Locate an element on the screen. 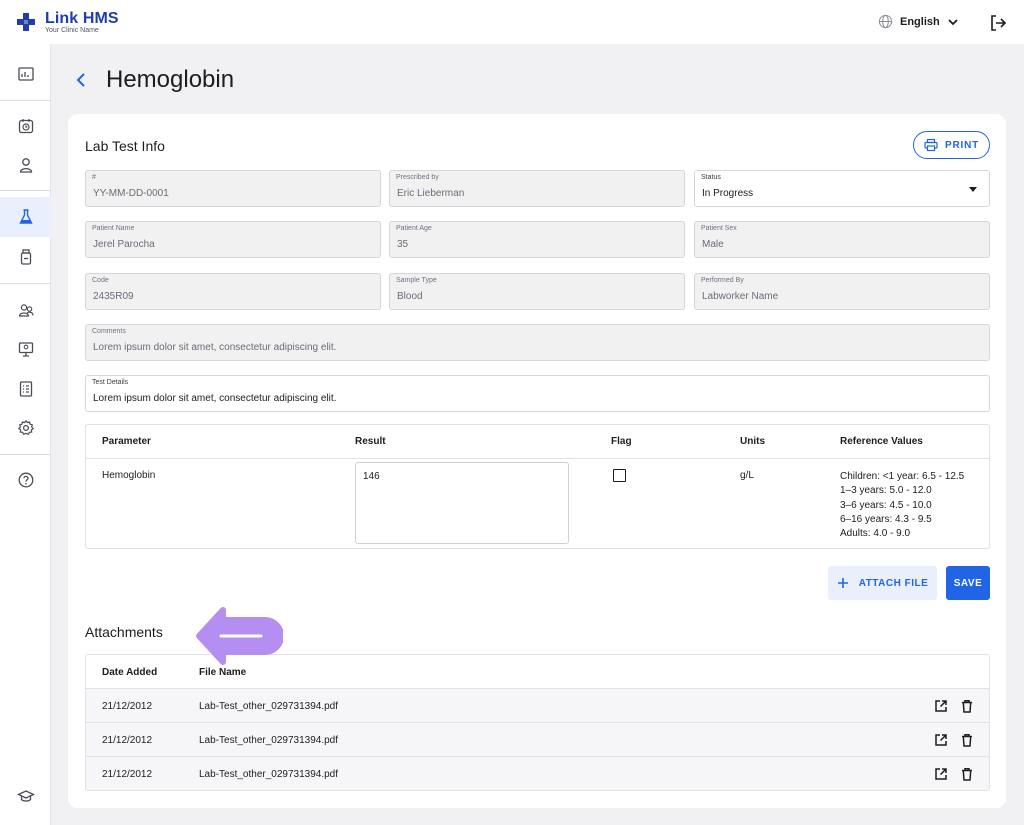 The image size is (1024, 825). prescribed-by-field: Prescribed by Eric Lieberman is located at coordinates (537, 188).